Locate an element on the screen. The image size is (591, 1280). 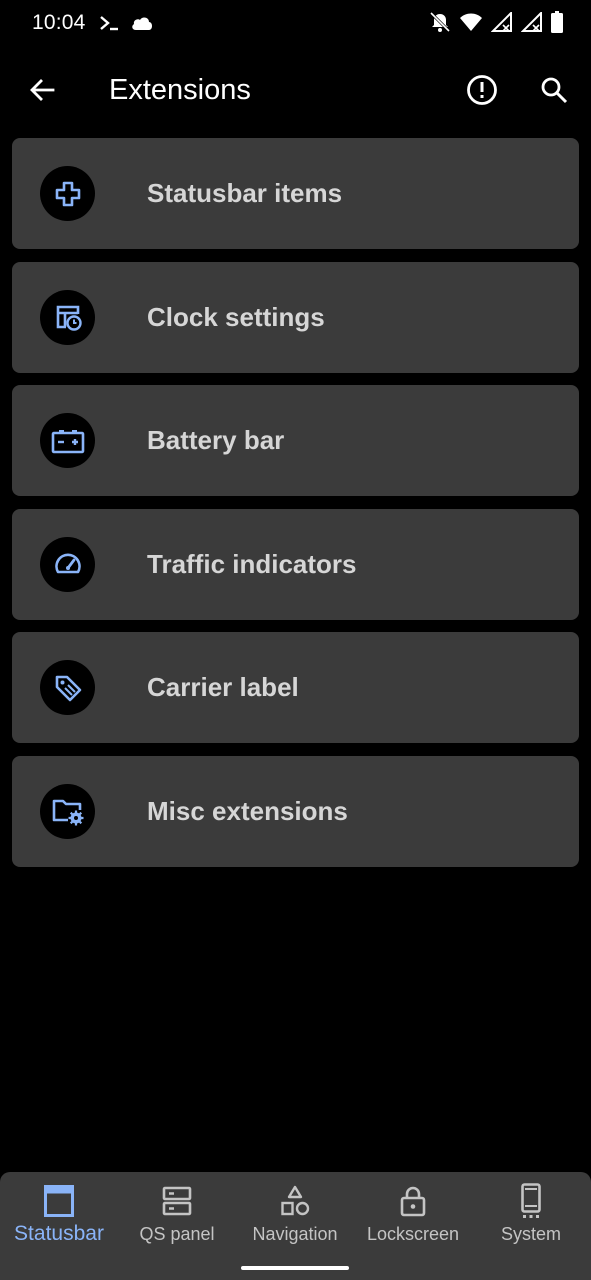
card-label: Misc extensions is located at coordinates (247, 810).